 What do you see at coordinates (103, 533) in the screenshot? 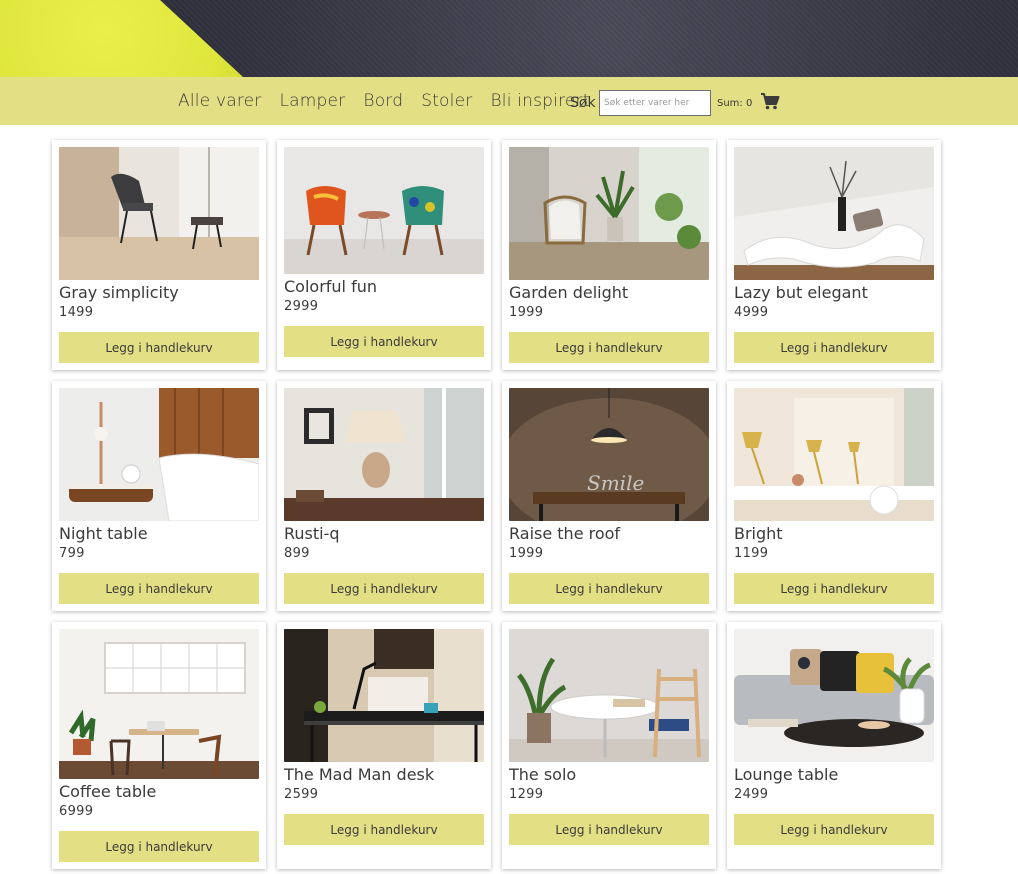
I see `product-title: Night table` at bounding box center [103, 533].